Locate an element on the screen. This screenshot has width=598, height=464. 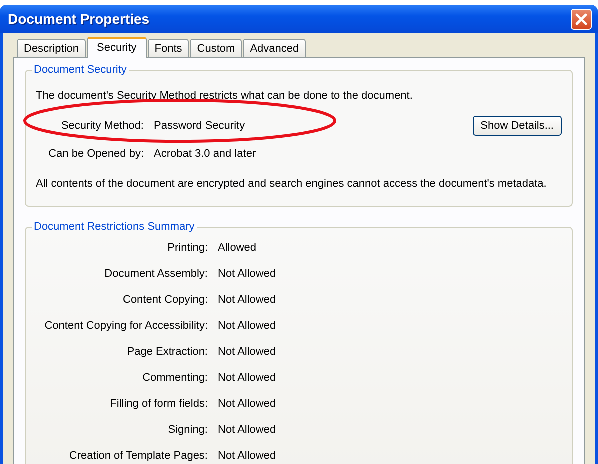
restriction-label: Document Assembly: is located at coordinates (156, 274).